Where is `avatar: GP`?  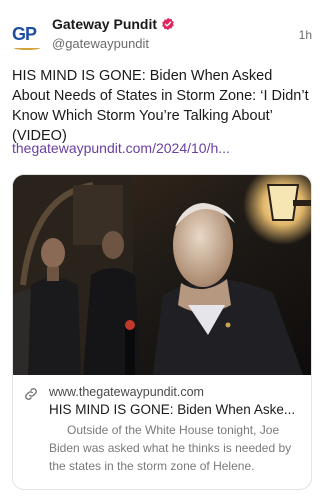 avatar: GP is located at coordinates (29, 35).